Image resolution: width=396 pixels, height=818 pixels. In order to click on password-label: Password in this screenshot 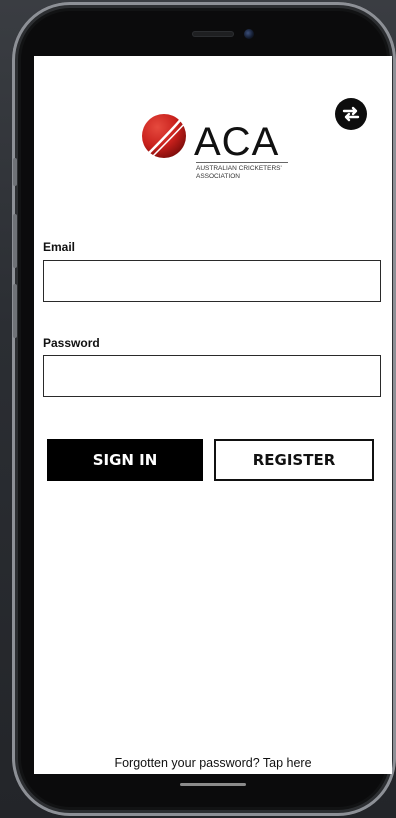, I will do `click(71, 343)`.